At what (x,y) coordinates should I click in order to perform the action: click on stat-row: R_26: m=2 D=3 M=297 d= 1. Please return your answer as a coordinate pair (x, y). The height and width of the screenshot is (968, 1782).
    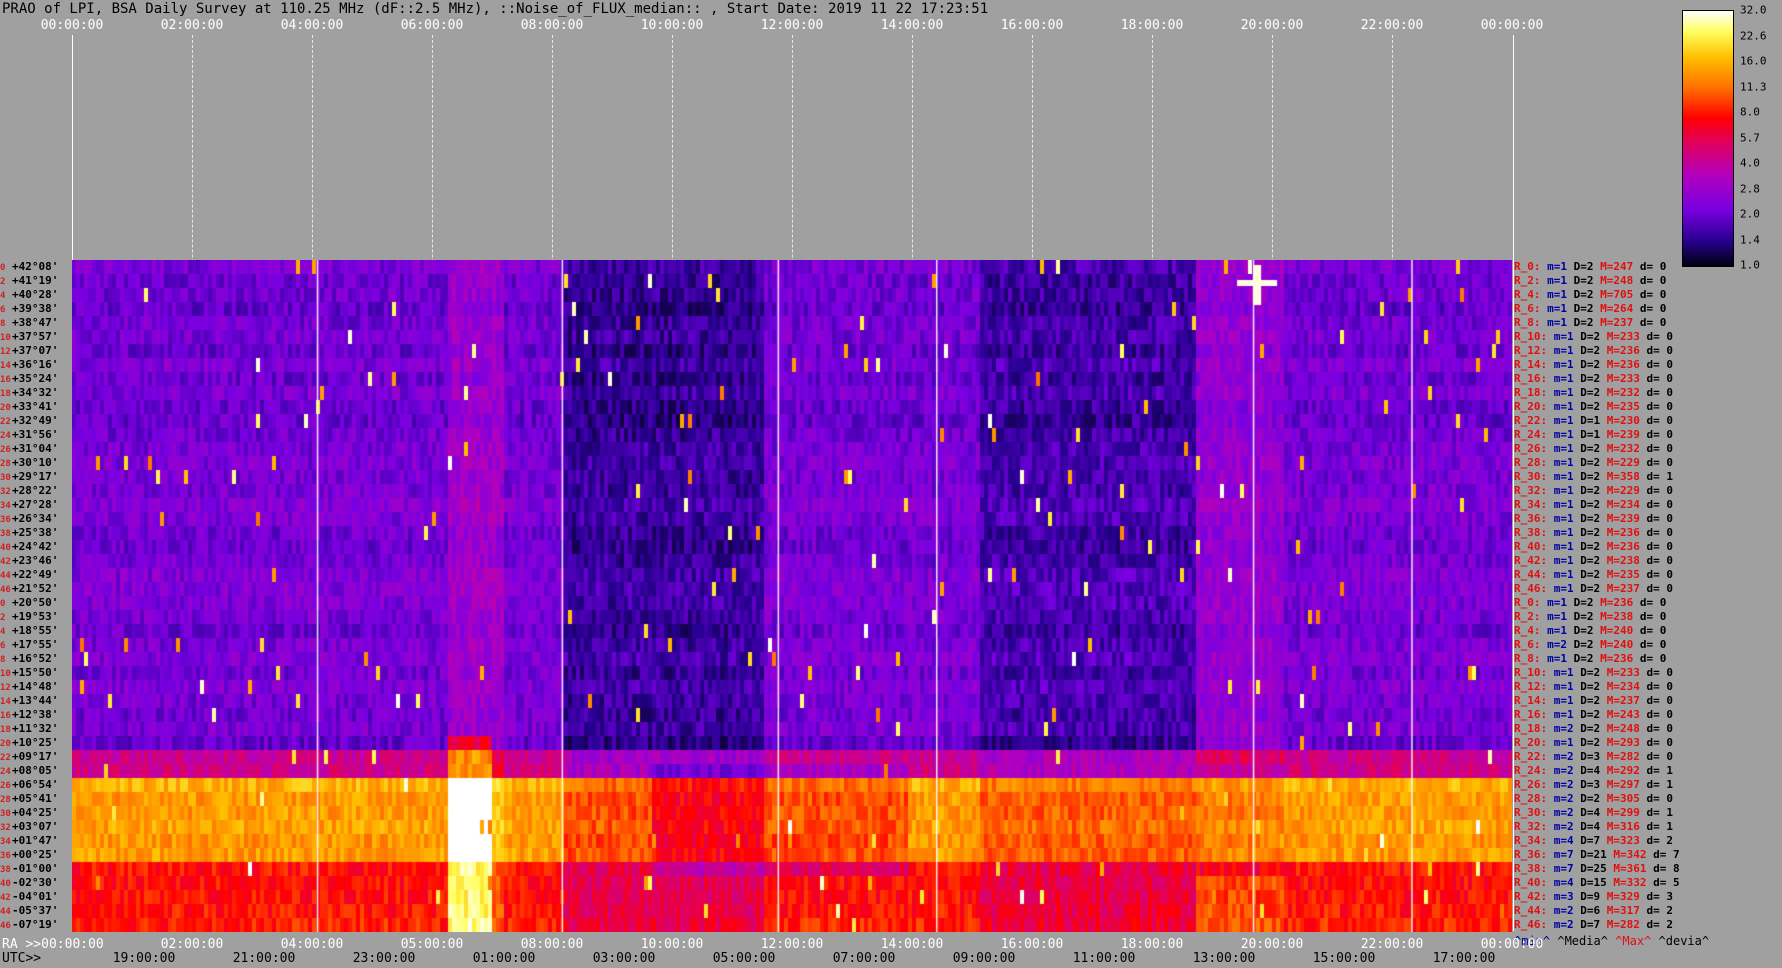
    Looking at the image, I should click on (1593, 785).